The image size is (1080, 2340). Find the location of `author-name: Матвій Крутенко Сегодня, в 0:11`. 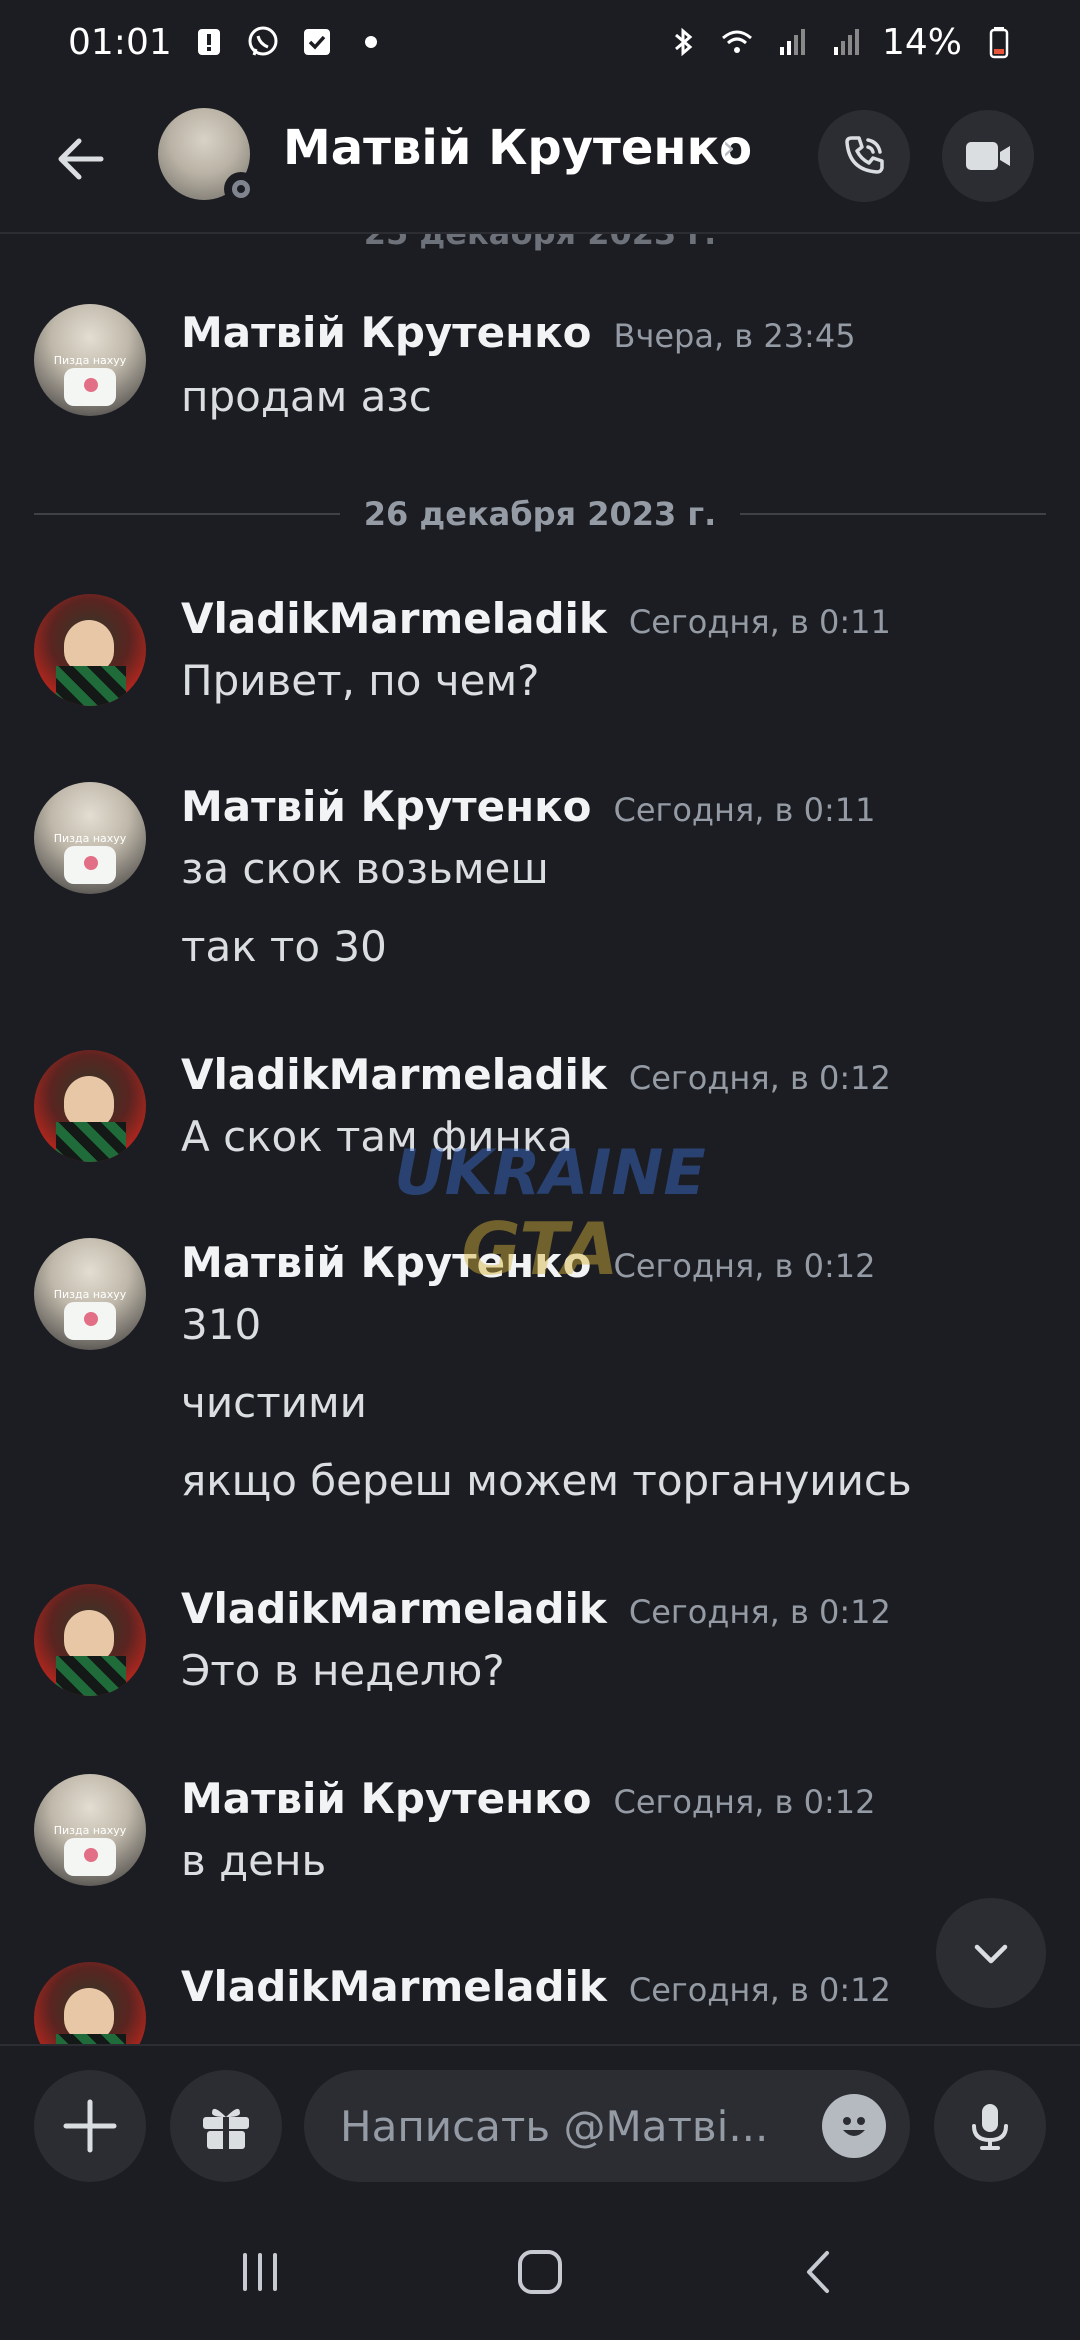

author-name: Матвій Крутенко Сегодня, в 0:11 is located at coordinates (528, 806).